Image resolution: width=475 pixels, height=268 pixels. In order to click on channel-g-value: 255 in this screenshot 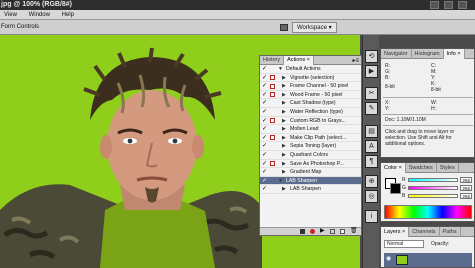, I will do `click(466, 188)`.